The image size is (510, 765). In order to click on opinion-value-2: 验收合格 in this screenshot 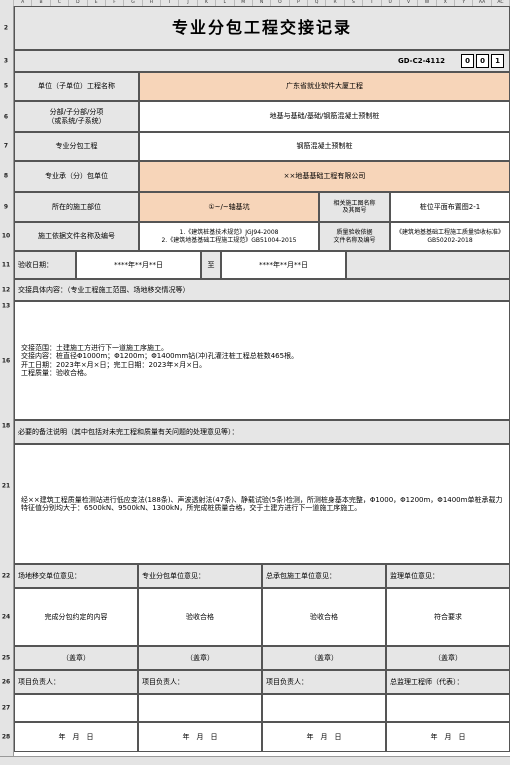, I will do `click(200, 617)`.